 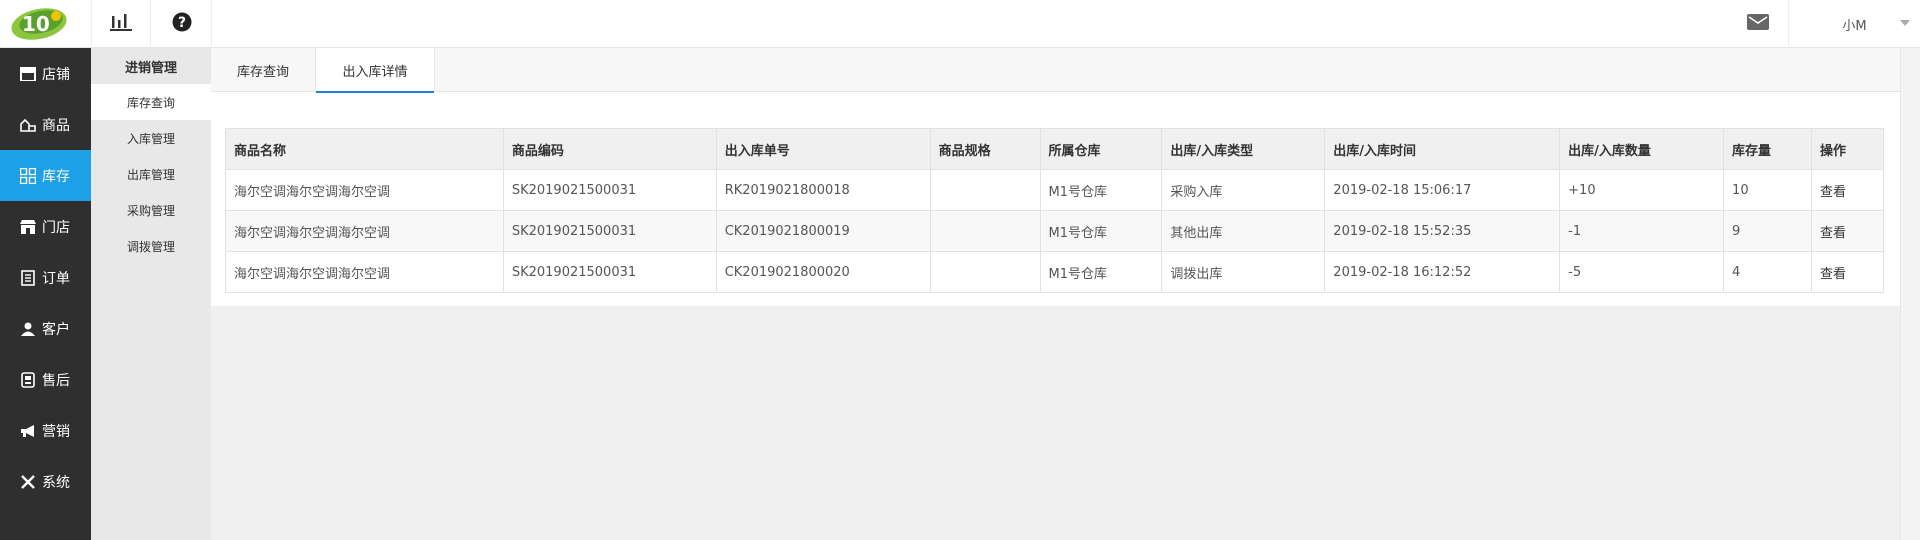 I want to click on service-icon, so click(x=28, y=379).